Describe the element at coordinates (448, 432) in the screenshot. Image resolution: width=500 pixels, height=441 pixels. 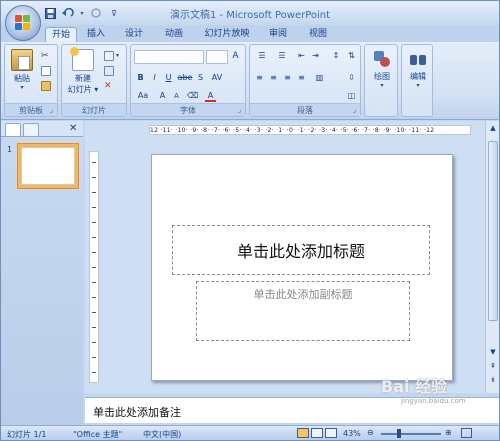
I see `zoom-in-icon: ⊕` at that location.